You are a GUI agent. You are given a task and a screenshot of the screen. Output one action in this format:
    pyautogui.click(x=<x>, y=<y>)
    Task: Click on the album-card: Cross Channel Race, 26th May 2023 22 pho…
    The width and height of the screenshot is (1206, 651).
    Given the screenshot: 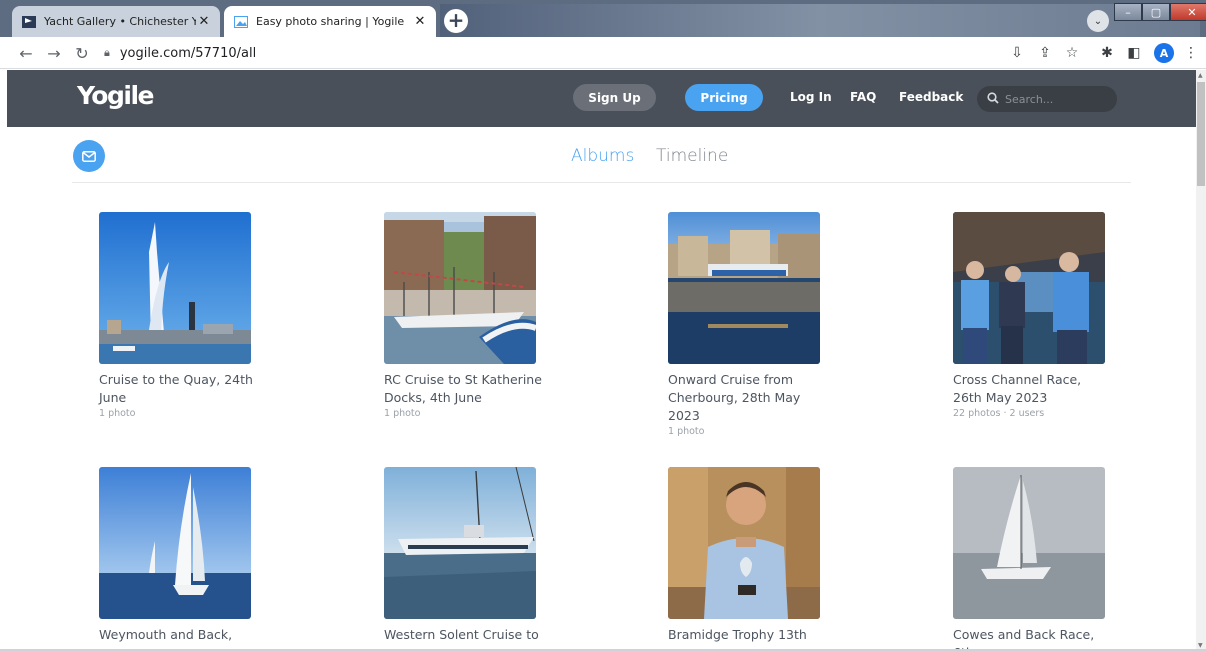 What is the action you would take?
    pyautogui.click(x=1033, y=315)
    